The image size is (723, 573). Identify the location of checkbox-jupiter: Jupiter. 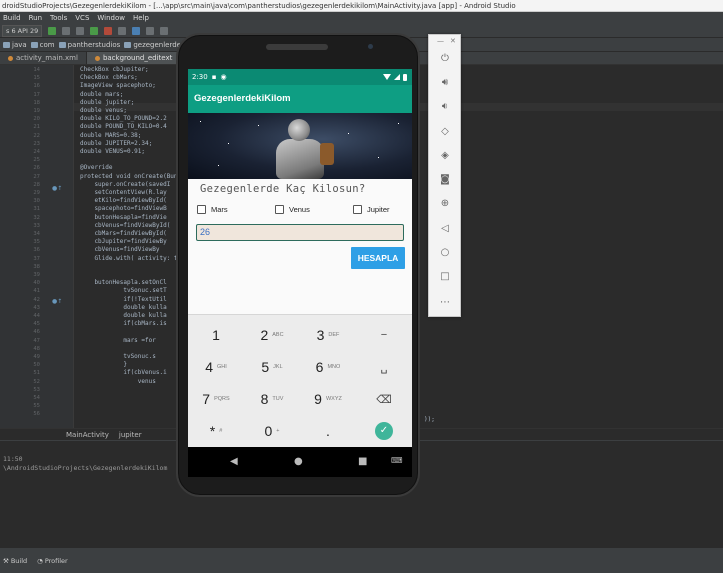
(371, 209).